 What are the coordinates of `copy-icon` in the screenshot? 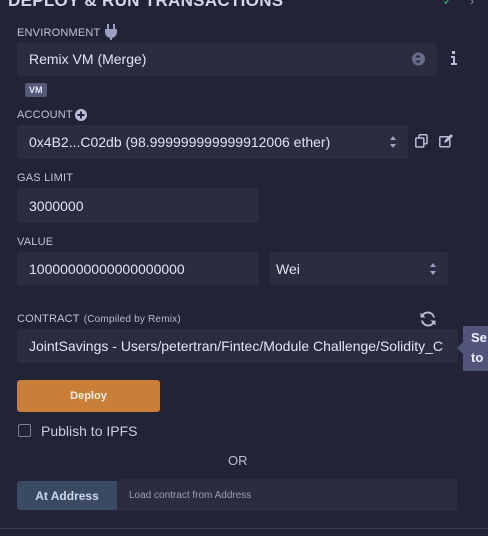 It's located at (421, 143).